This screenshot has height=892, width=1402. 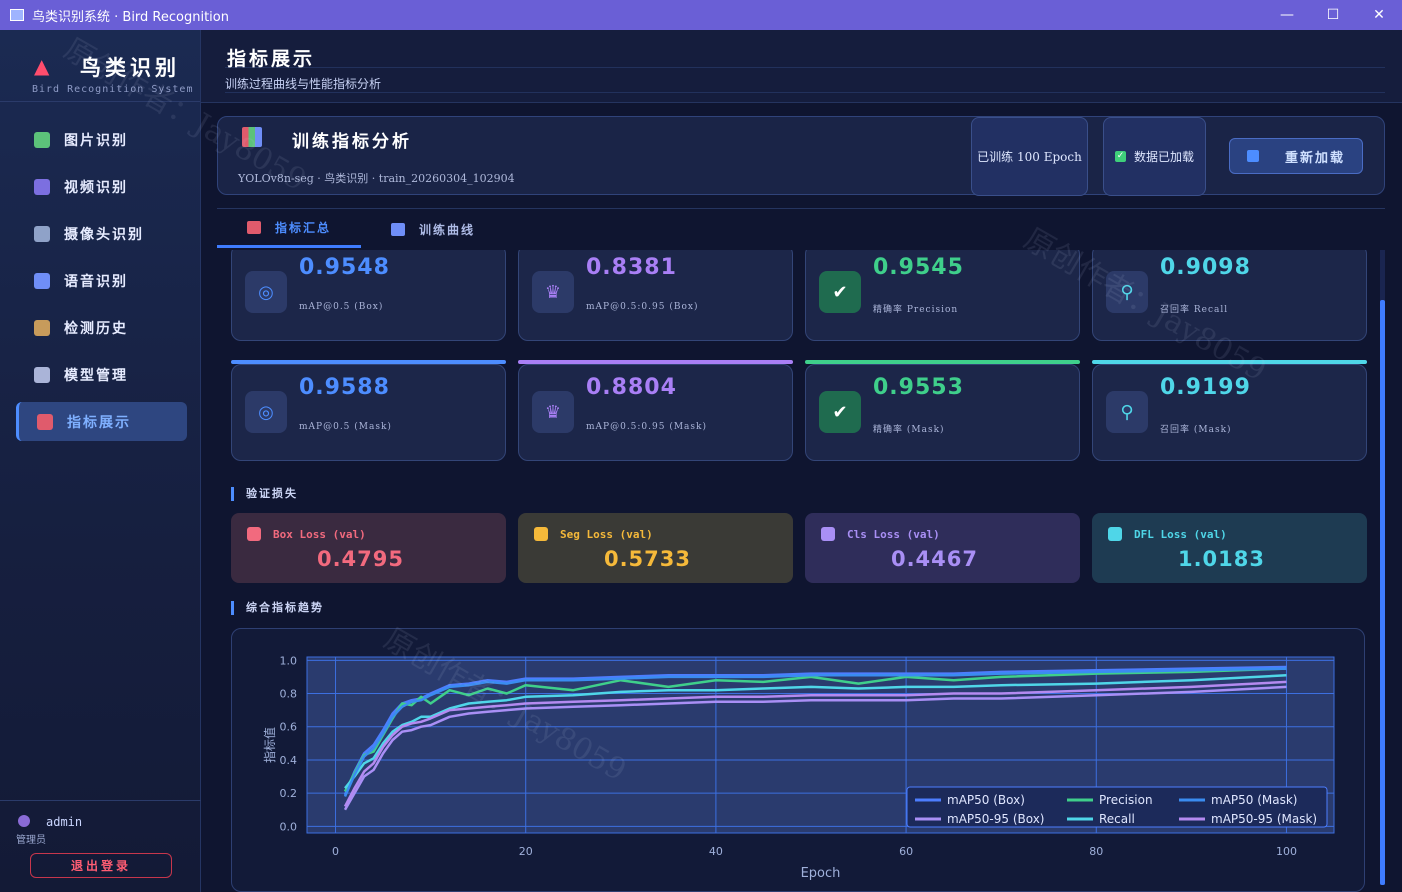 What do you see at coordinates (1126, 800) in the screenshot?
I see `legend-label: Precision` at bounding box center [1126, 800].